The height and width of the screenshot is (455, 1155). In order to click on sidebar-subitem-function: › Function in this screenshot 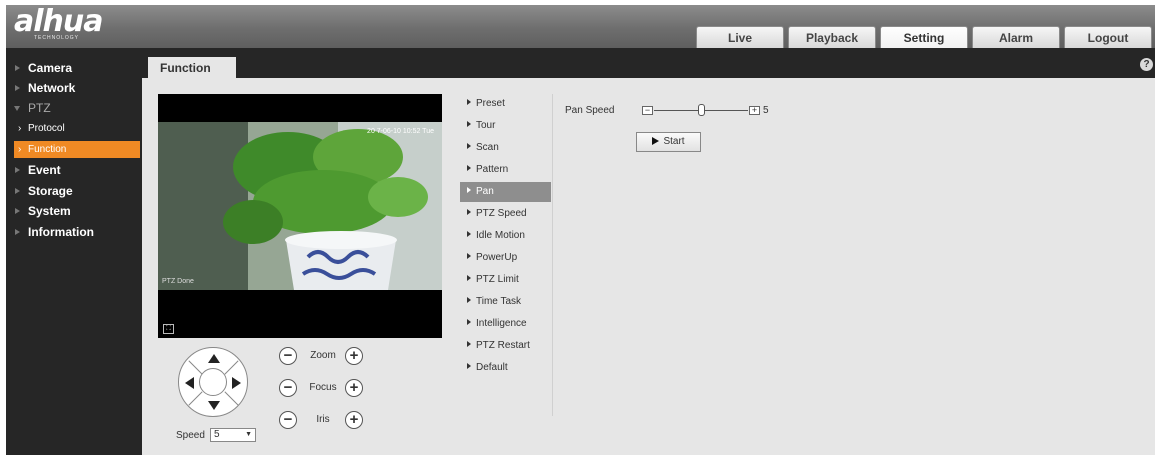, I will do `click(77, 149)`.